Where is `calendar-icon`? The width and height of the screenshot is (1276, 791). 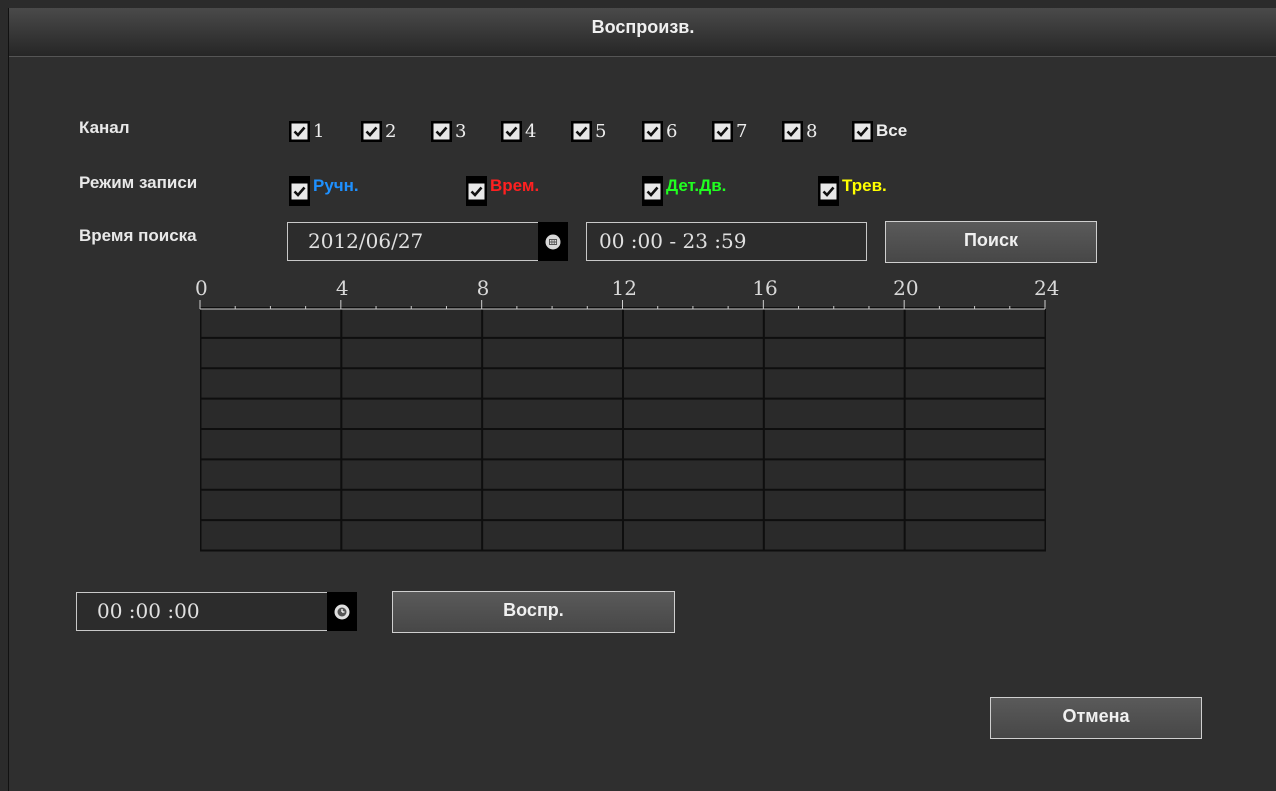
calendar-icon is located at coordinates (553, 241).